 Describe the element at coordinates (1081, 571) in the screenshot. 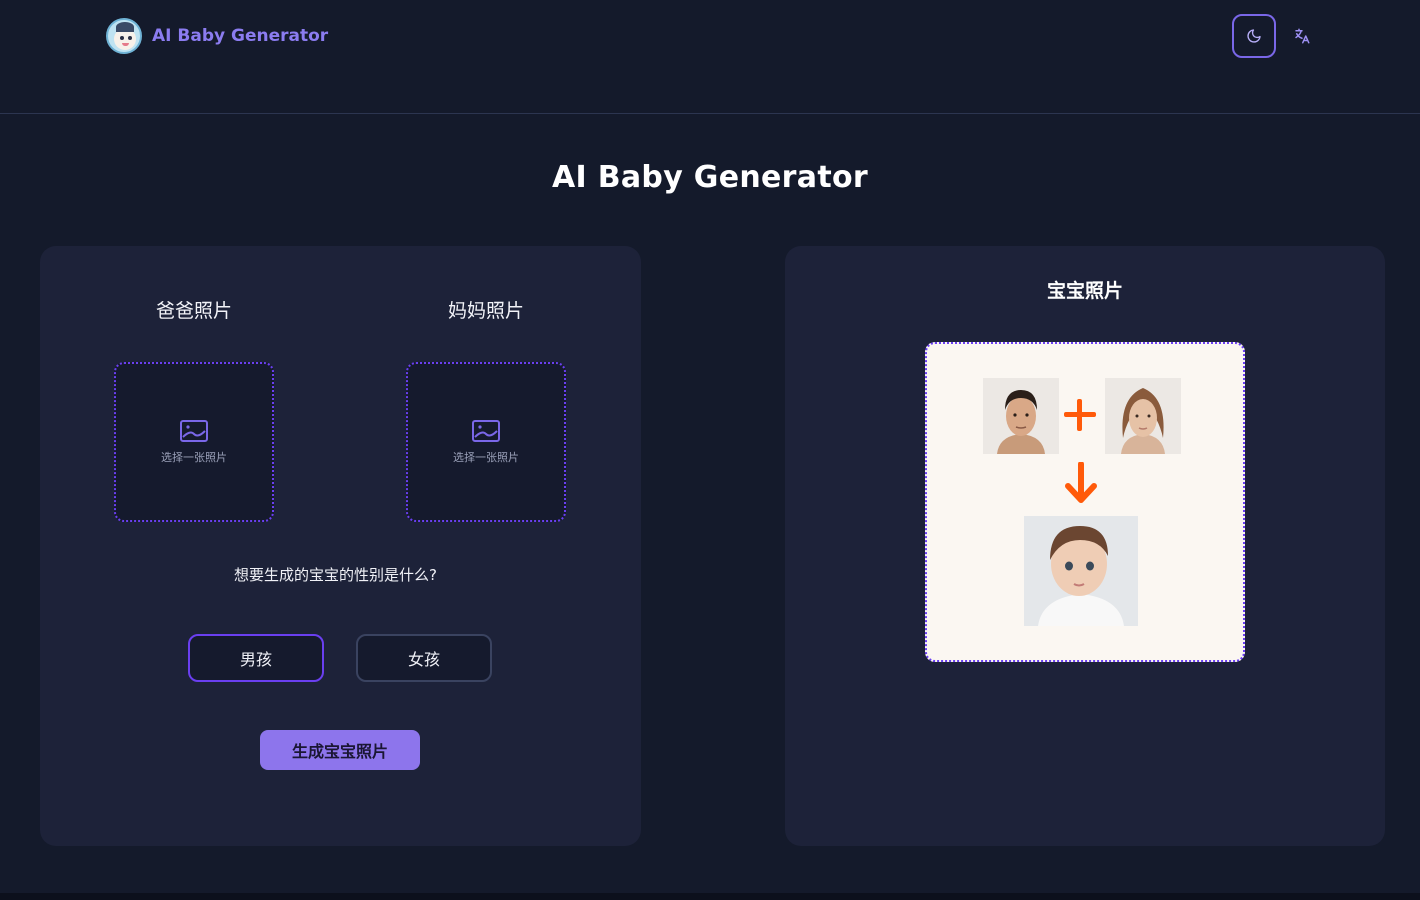

I see `baby-example-photo` at that location.